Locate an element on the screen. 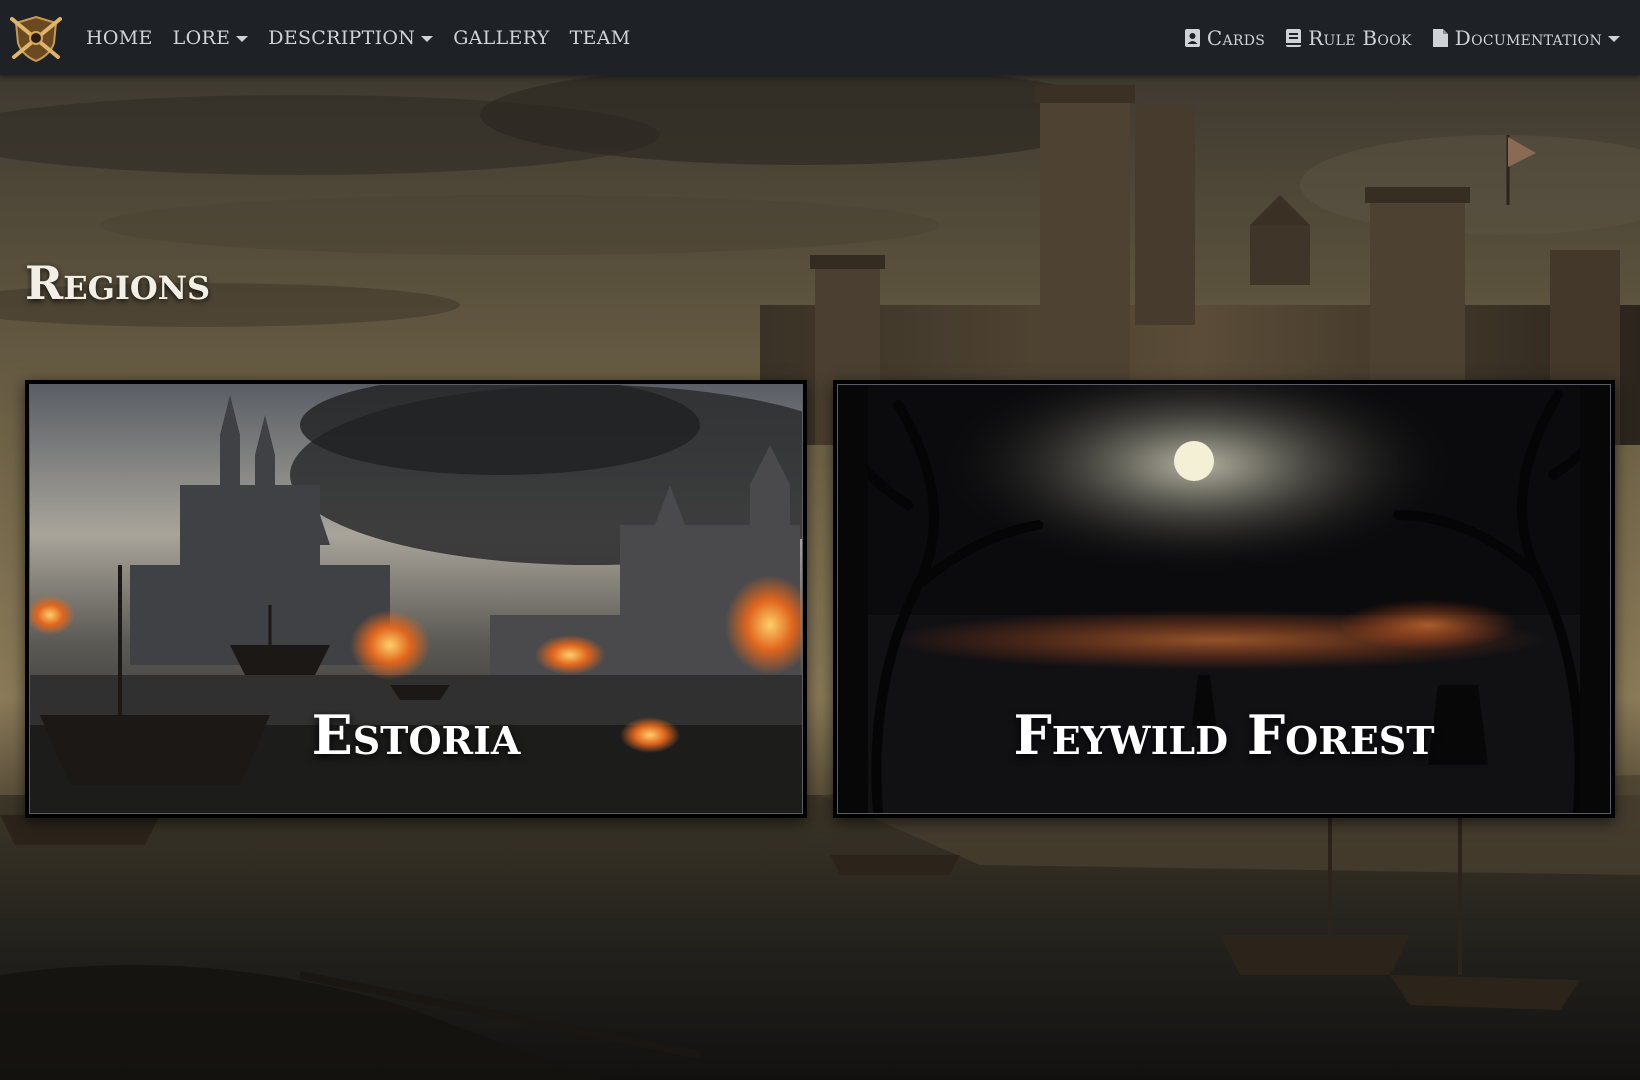 The width and height of the screenshot is (1640, 1080). nav-description-label: DESCRIPTION is located at coordinates (342, 37).